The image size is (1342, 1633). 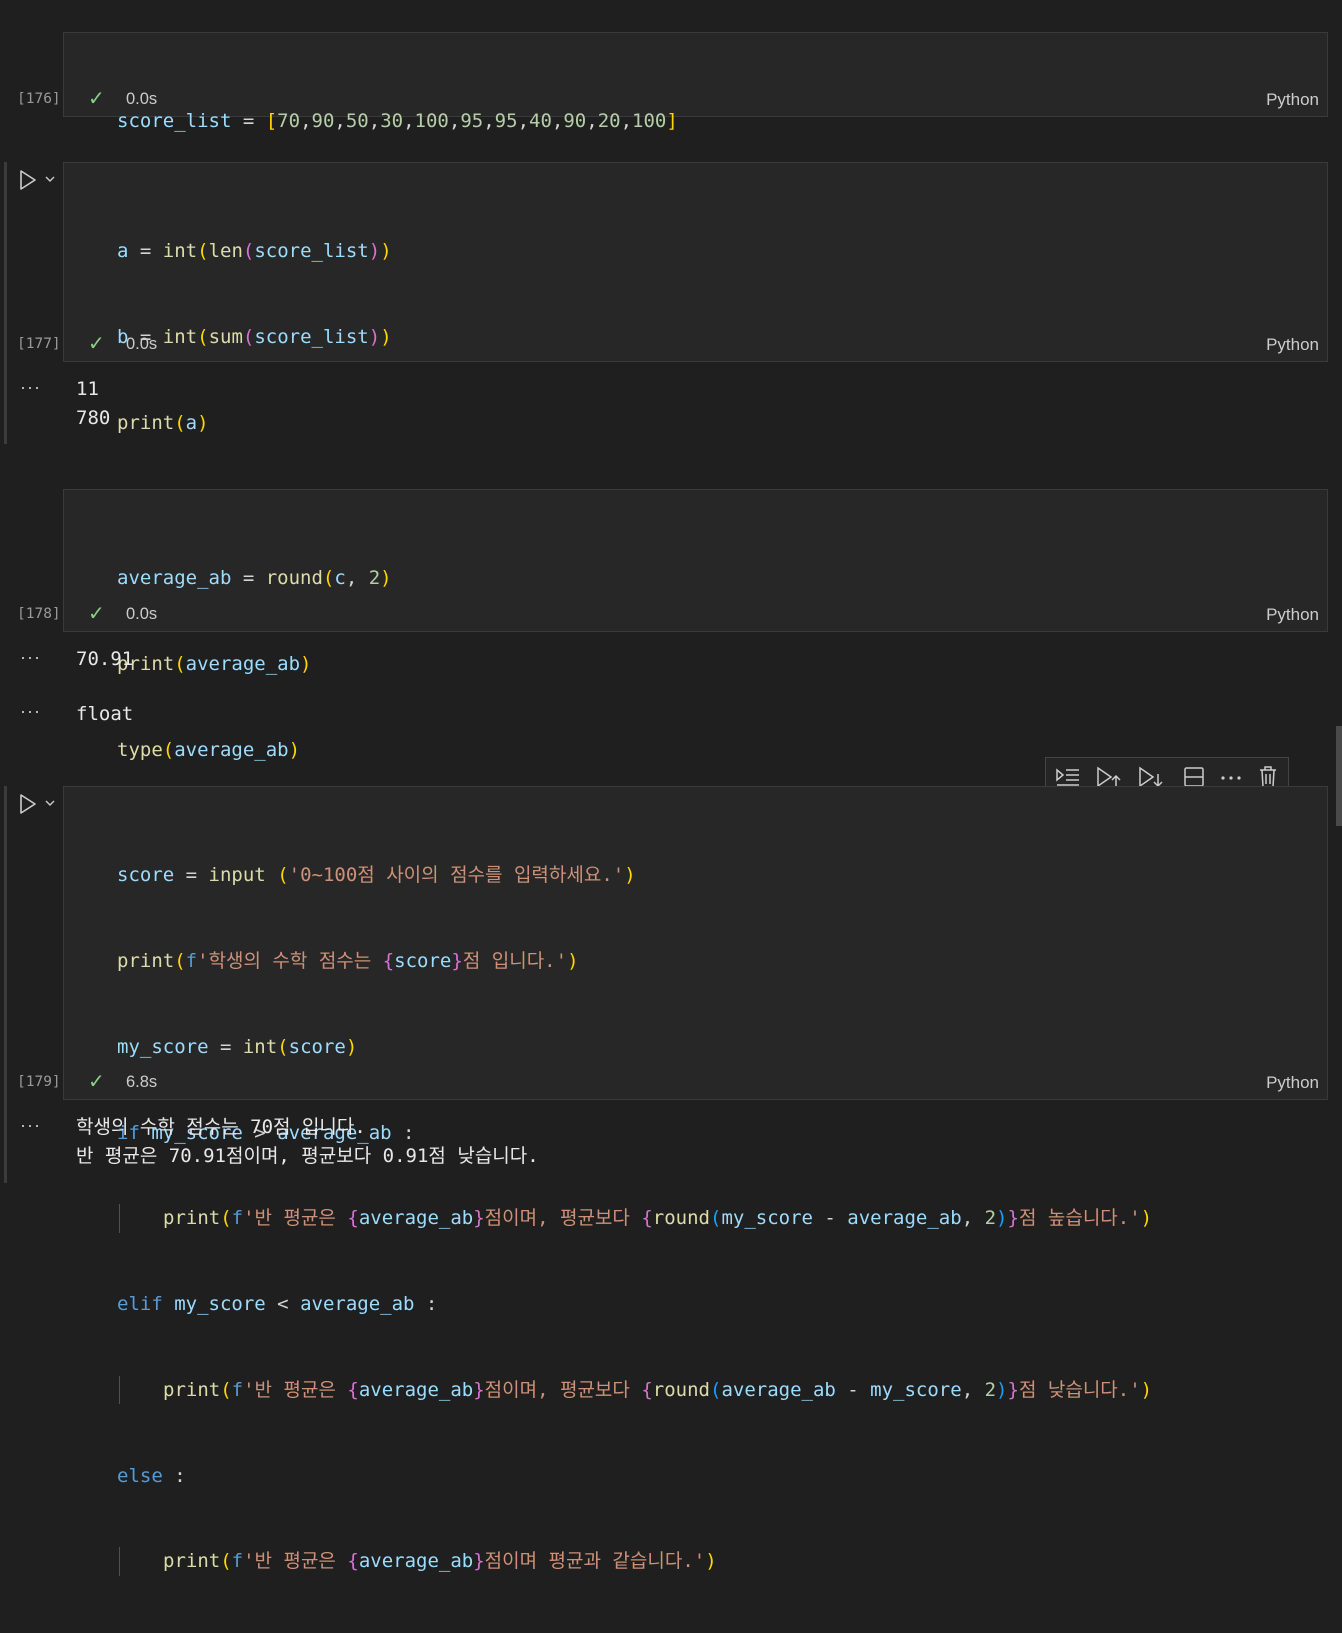 I want to click on execution-count: [178], so click(x=39, y=614).